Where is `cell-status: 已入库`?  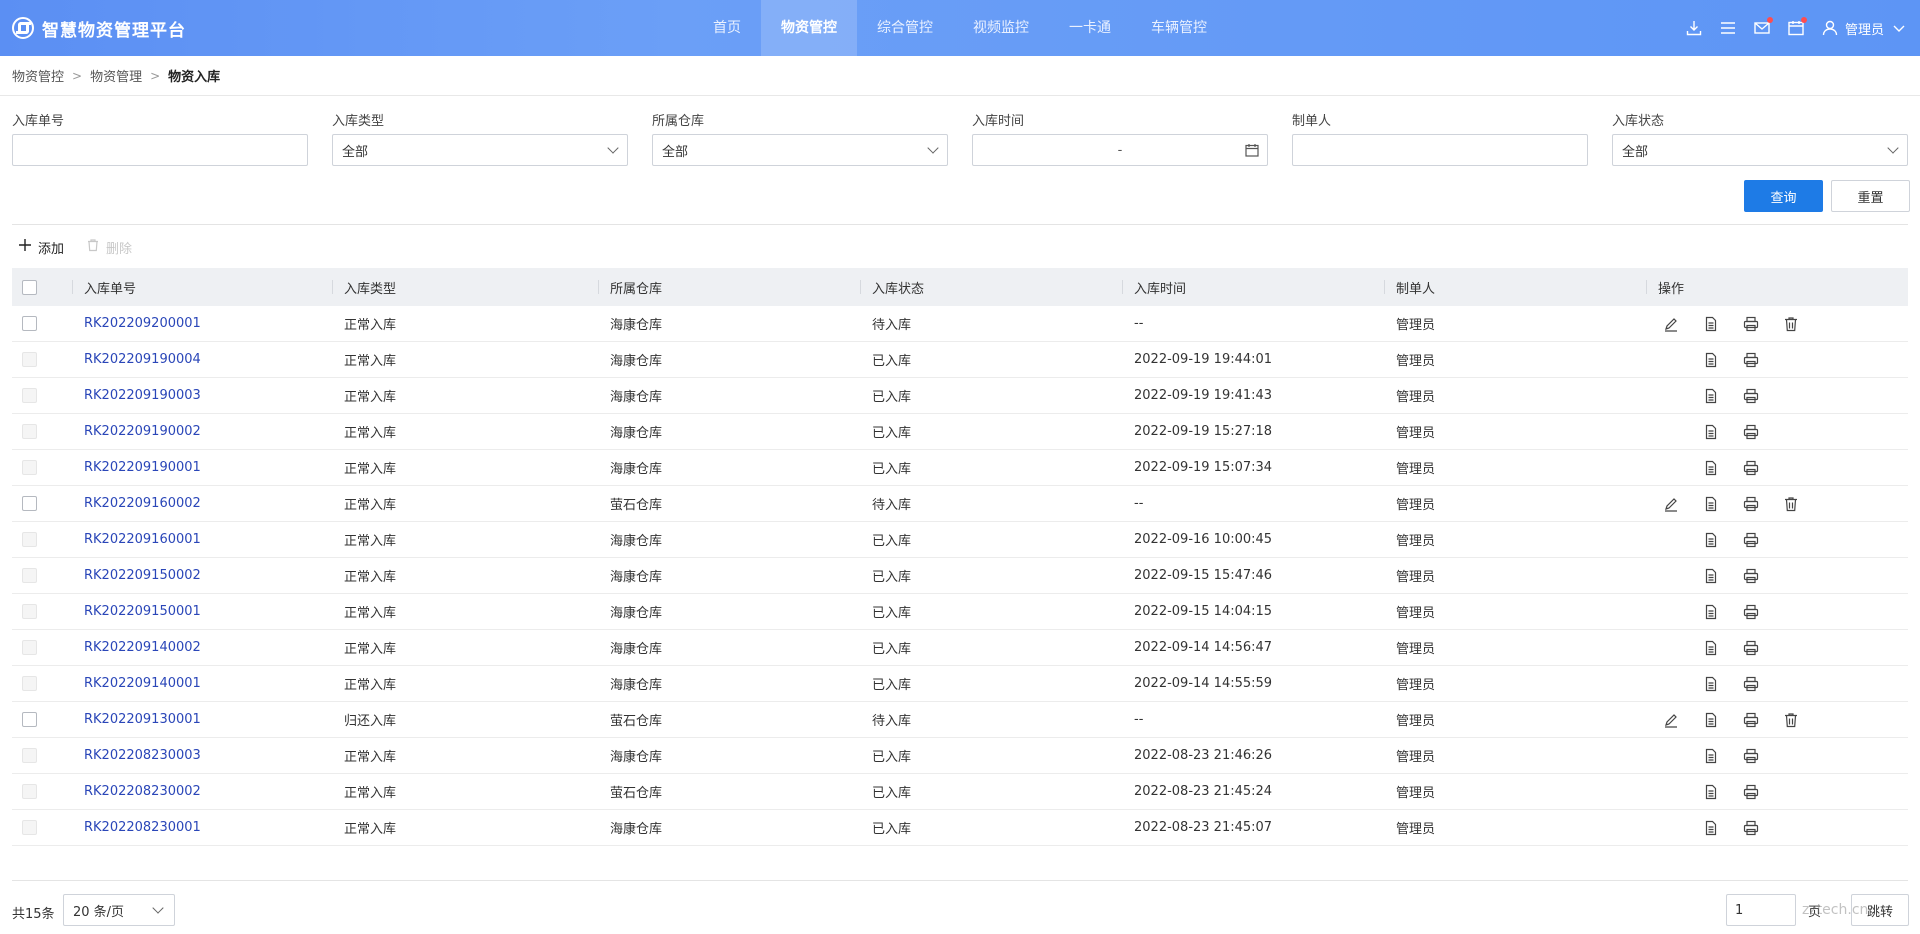 cell-status: 已入库 is located at coordinates (892, 649).